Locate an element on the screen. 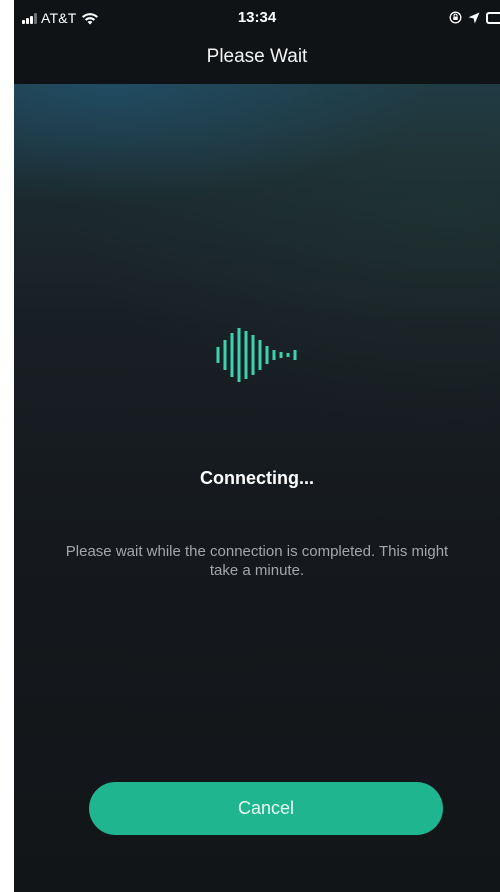 The height and width of the screenshot is (892, 500). page-title: Please Wait is located at coordinates (257, 56).